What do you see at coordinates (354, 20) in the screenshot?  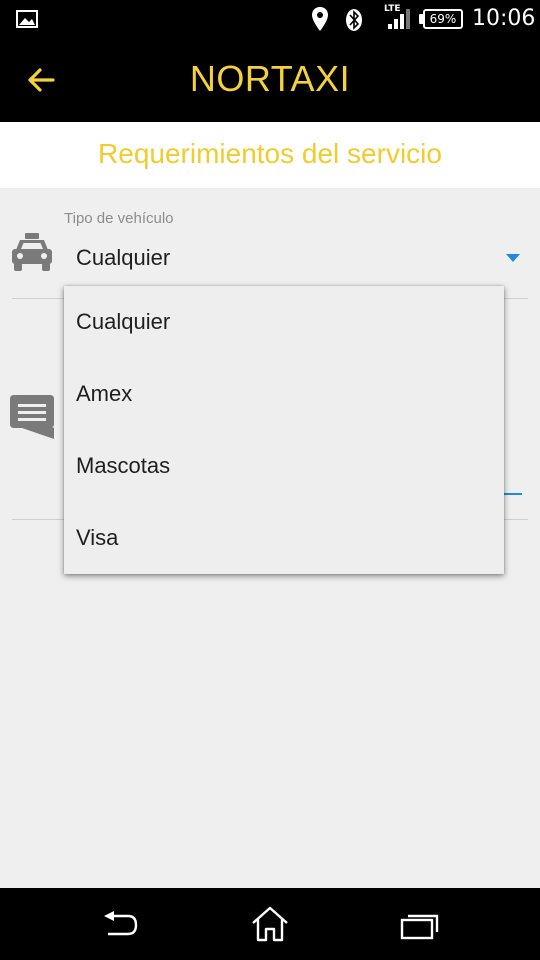 I see `bluetooth-icon` at bounding box center [354, 20].